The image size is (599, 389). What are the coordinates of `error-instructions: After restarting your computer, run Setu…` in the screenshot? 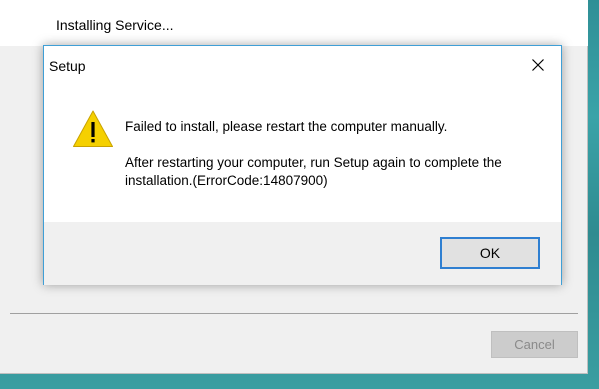 It's located at (313, 171).